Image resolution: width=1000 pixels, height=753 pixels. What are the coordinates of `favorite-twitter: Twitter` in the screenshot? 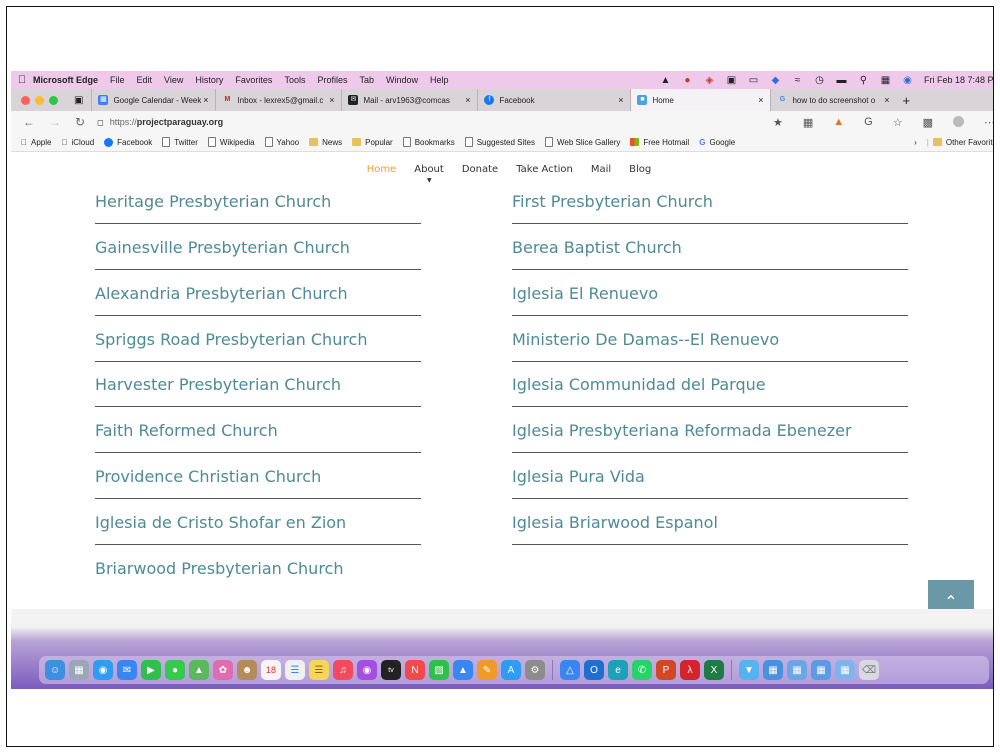 It's located at (180, 142).